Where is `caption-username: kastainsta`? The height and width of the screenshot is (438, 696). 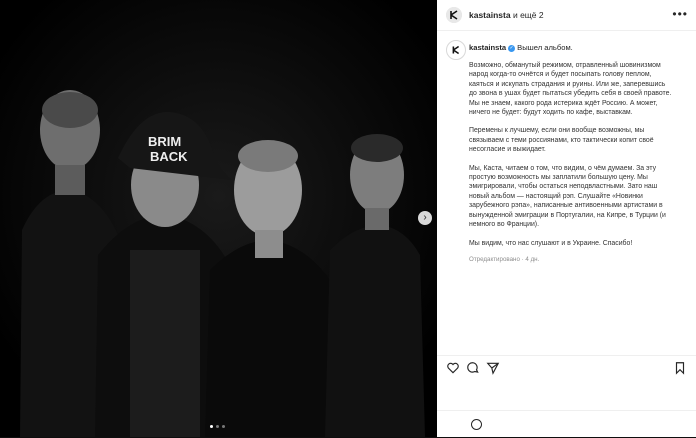
caption-username: kastainsta is located at coordinates (487, 47).